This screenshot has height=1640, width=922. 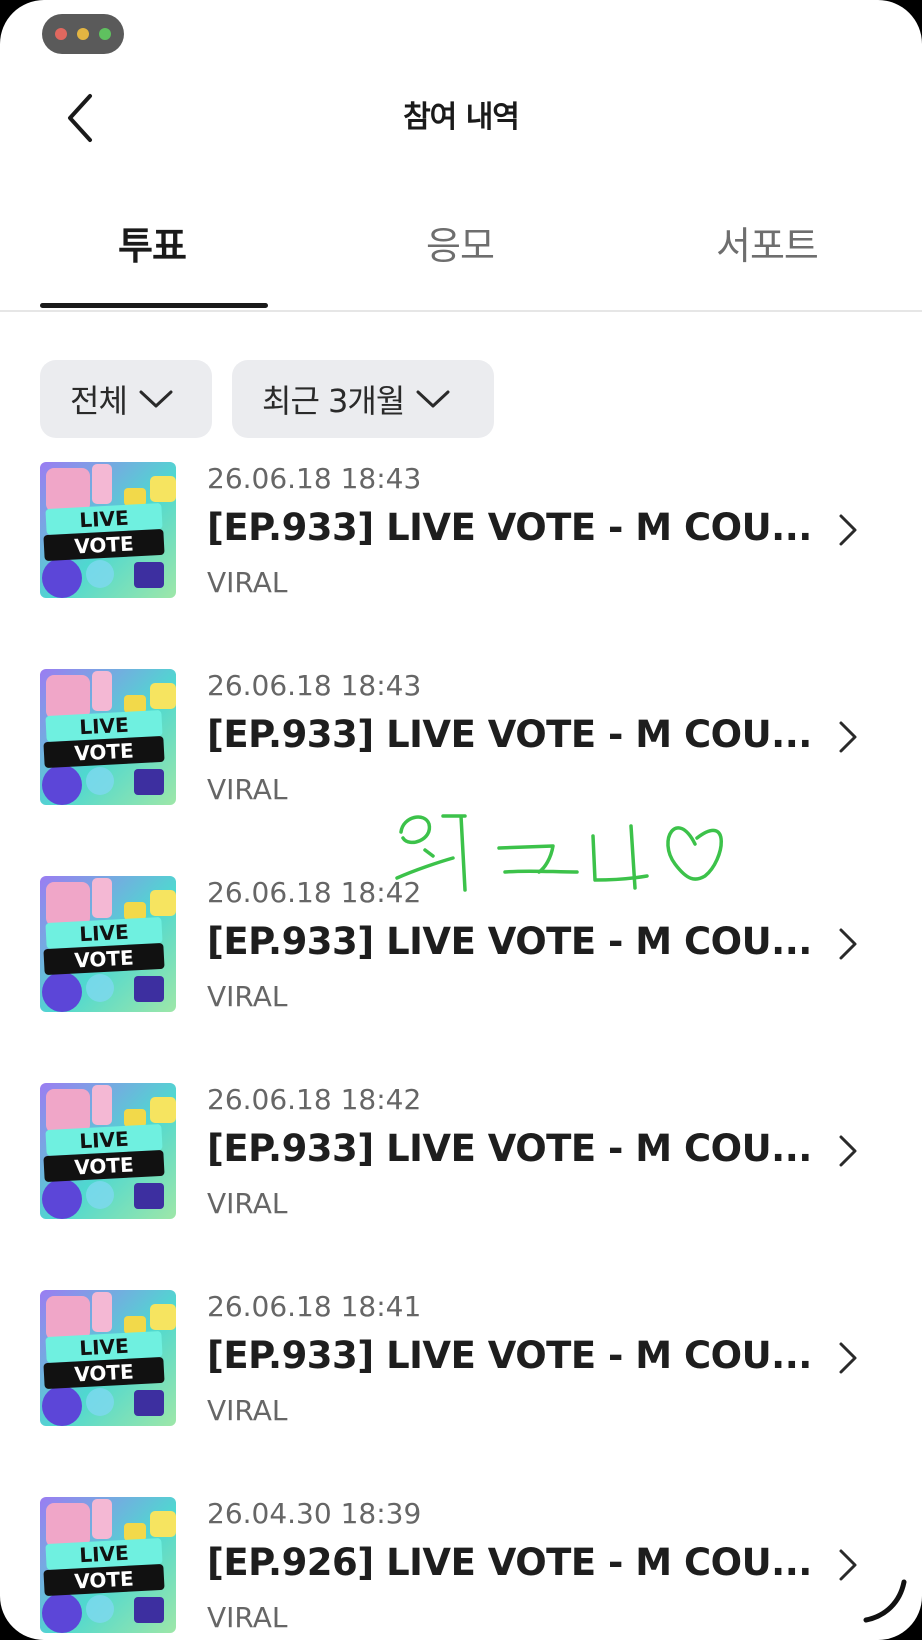 I want to click on page-title: 참여 내역, so click(x=461, y=117).